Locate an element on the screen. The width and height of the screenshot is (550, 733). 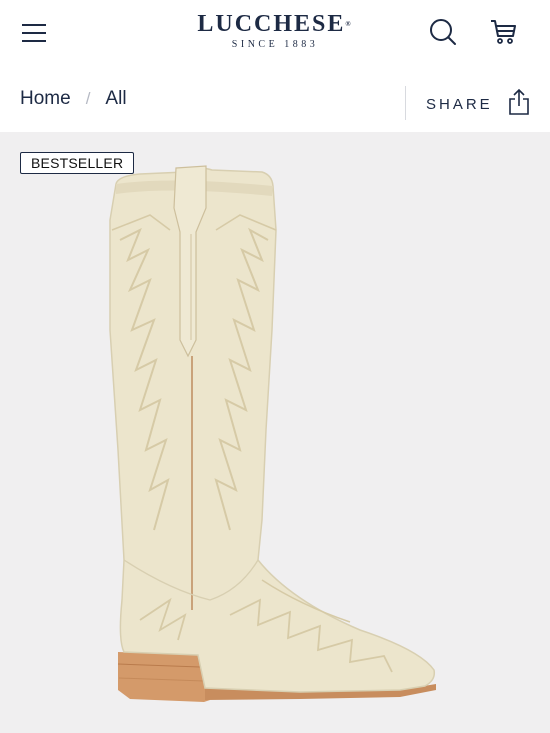
share-button: SHARE is located at coordinates (478, 104).